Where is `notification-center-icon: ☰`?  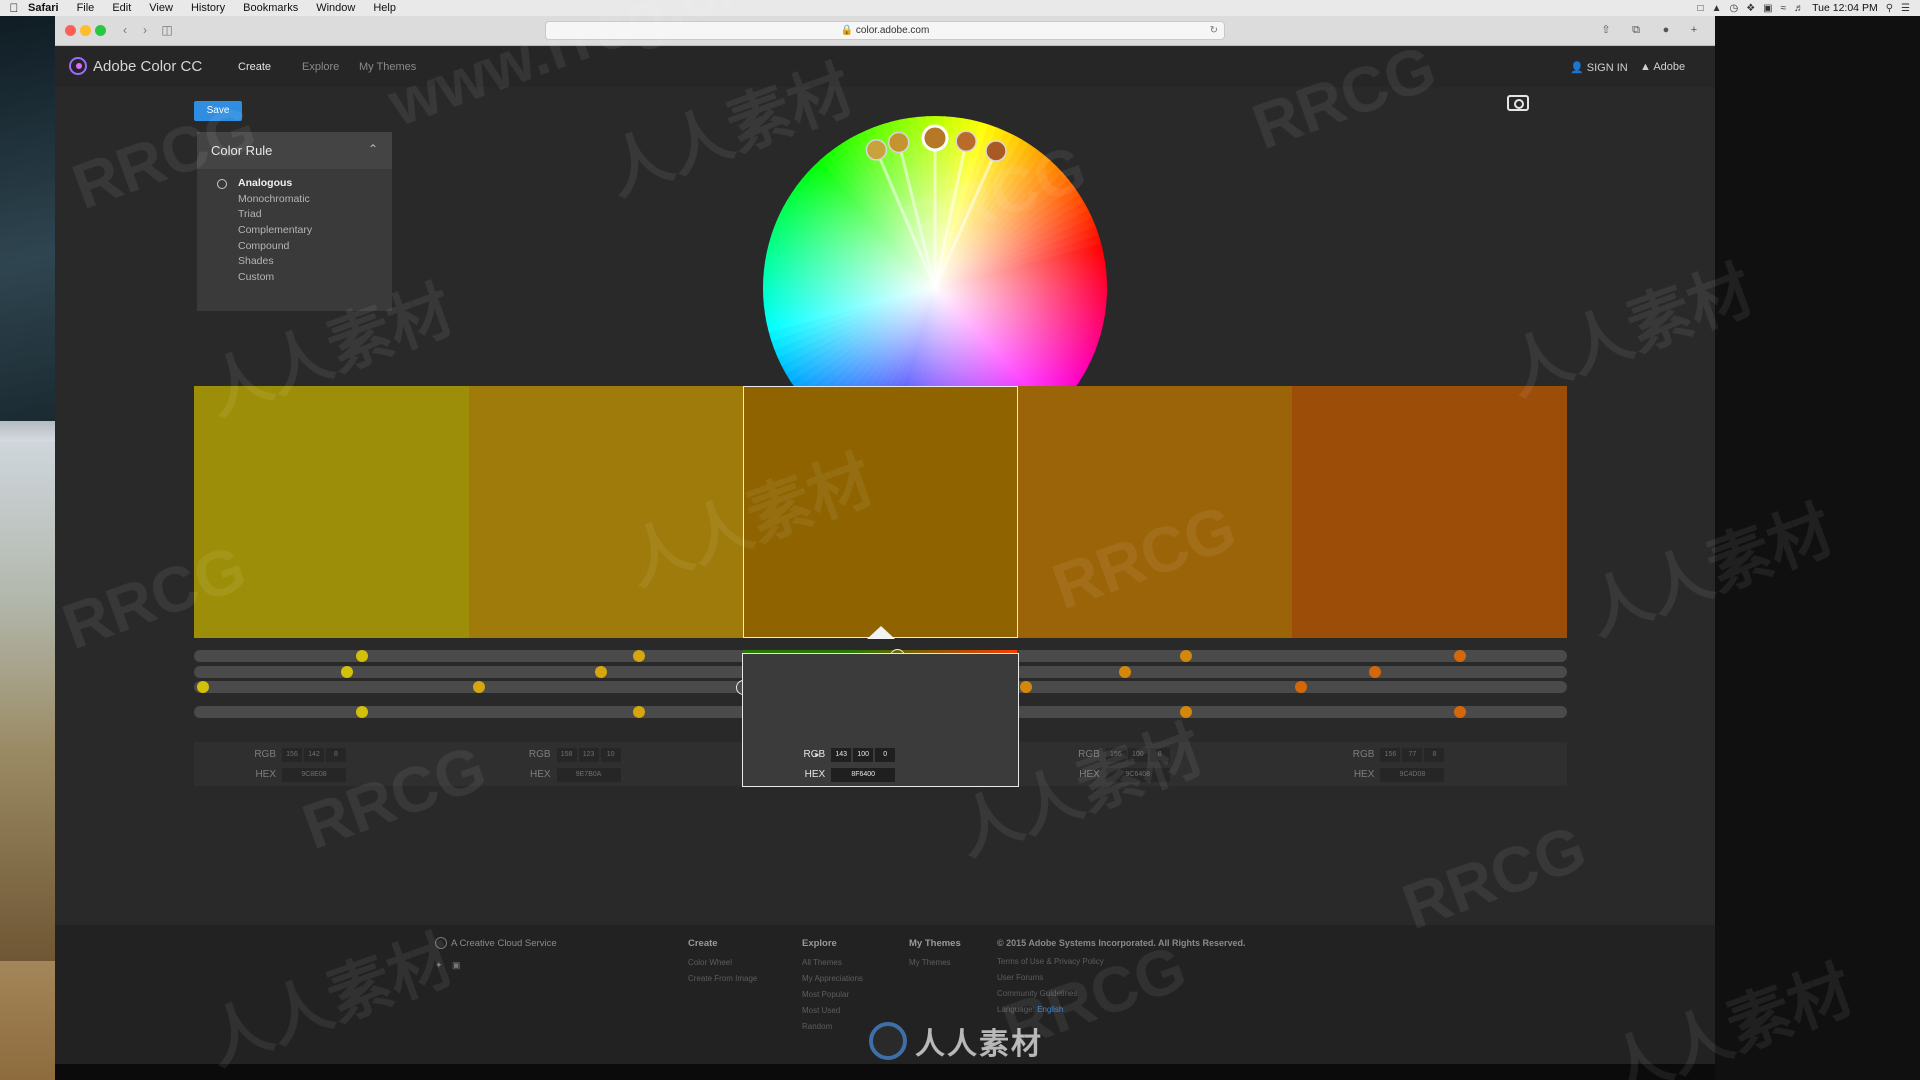
notification-center-icon: ☰ is located at coordinates (1905, 8).